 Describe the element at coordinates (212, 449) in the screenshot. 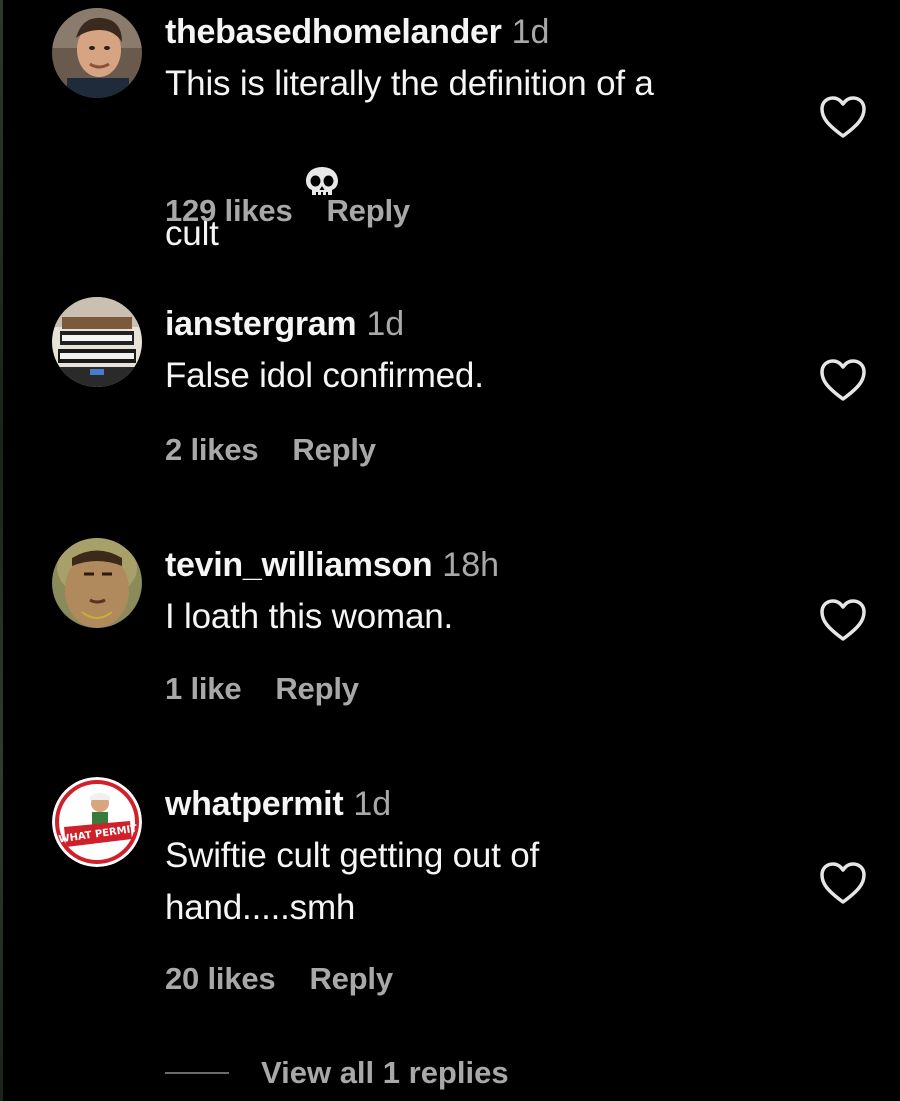

I see `likes-count: 2 likes` at that location.